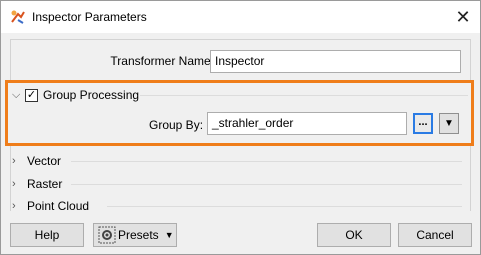  I want to click on transformer-name-row: Transformer Name: Inspector, so click(241, 60).